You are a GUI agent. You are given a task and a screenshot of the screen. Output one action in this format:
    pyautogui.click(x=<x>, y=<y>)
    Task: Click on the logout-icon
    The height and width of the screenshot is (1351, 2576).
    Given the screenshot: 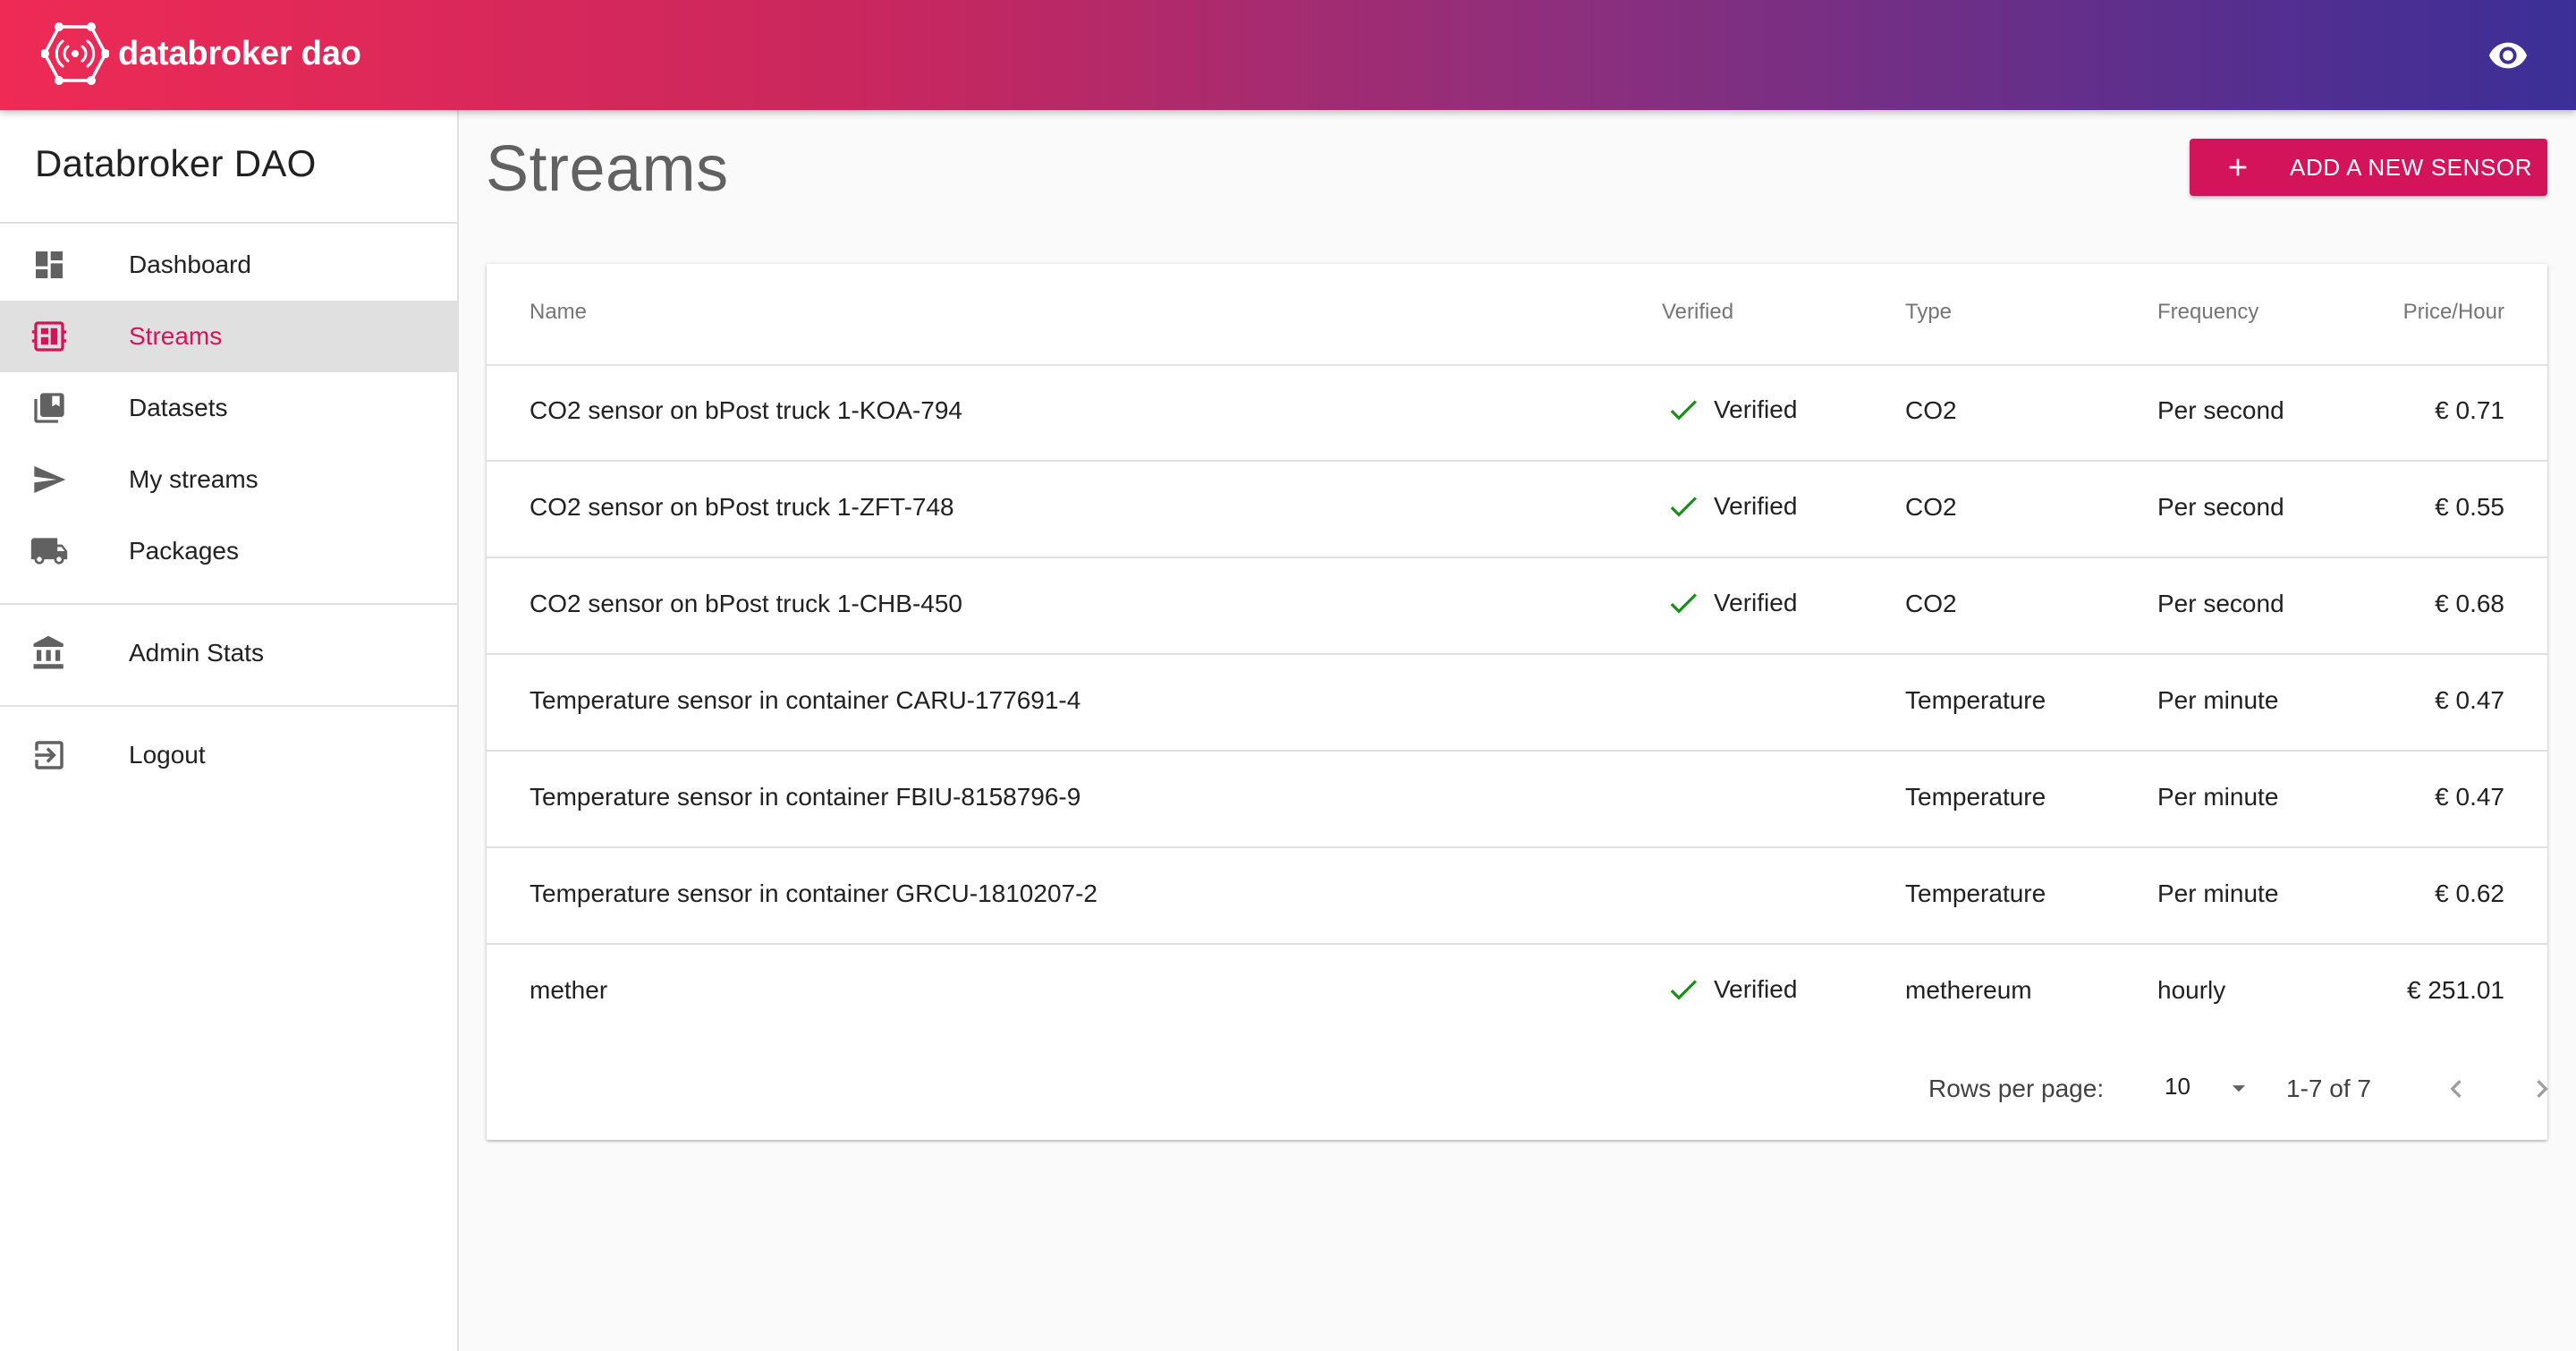 What is the action you would take?
    pyautogui.click(x=49, y=756)
    